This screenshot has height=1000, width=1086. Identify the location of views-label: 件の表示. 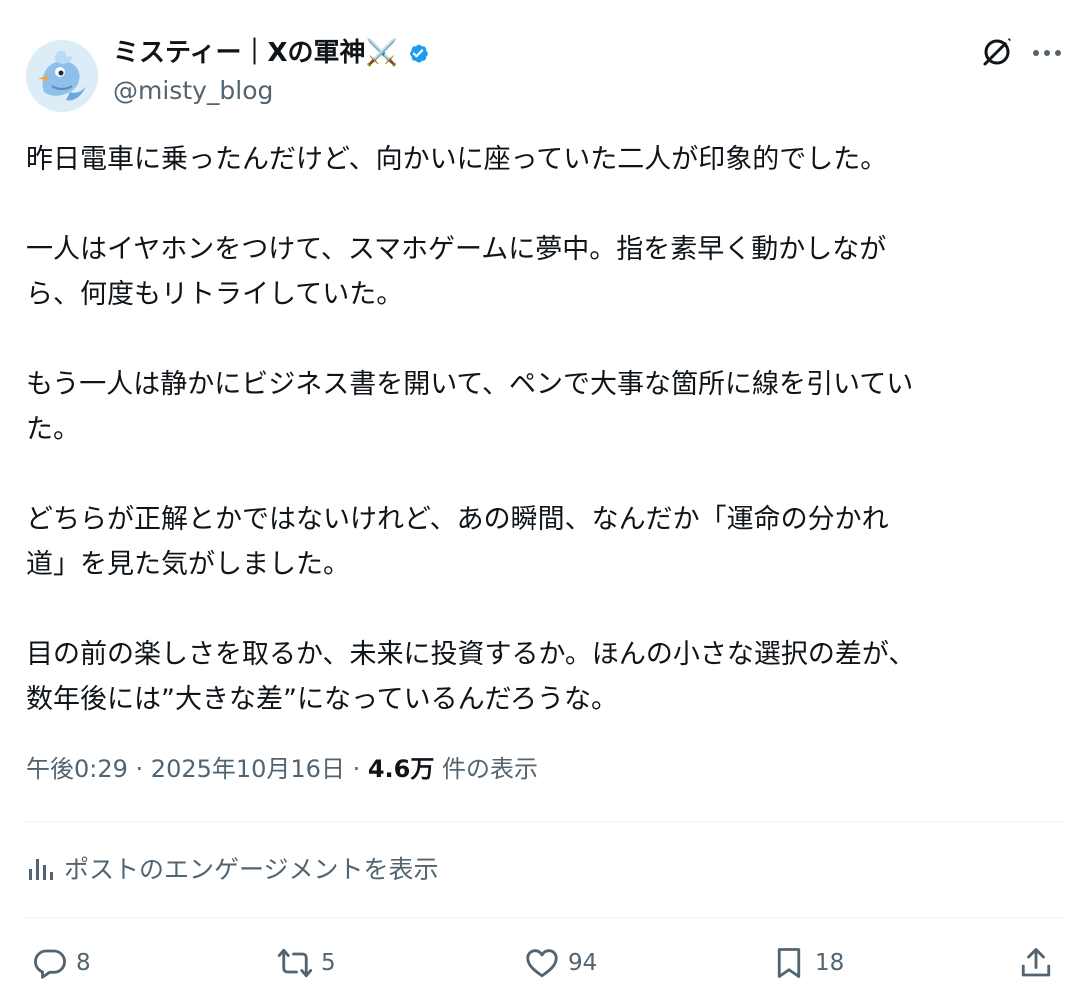
(486, 769).